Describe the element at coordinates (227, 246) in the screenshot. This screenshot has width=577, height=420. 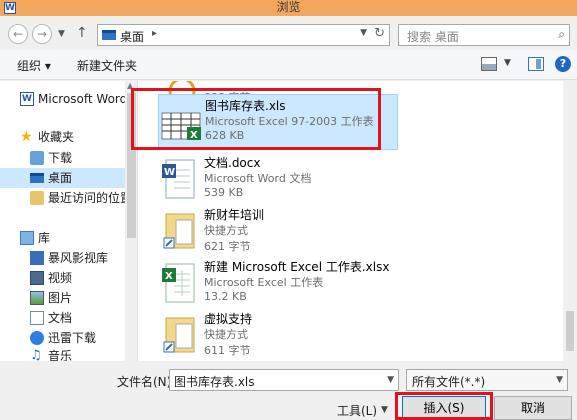
I see `file-size: 621 字节` at that location.